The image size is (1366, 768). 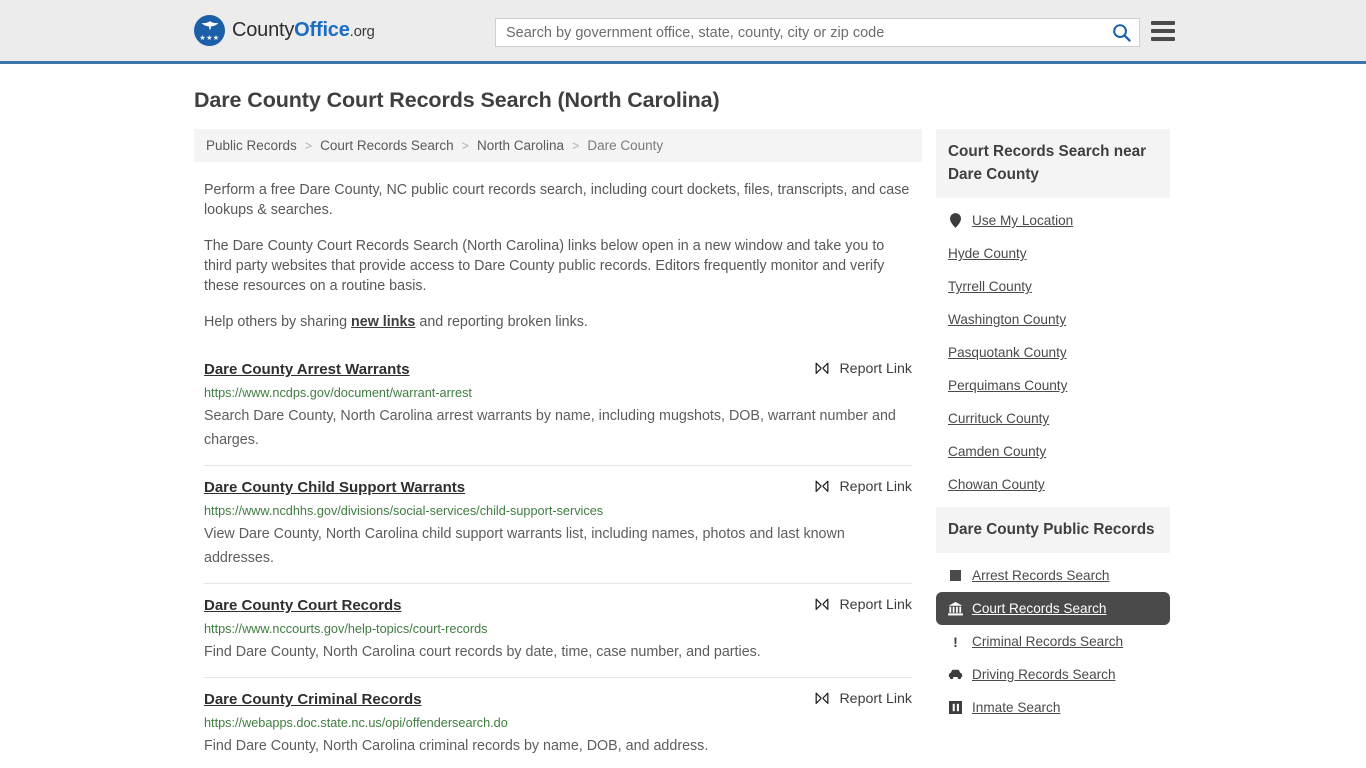 I want to click on breadcrumb-item-north-carolina: North Carolina, so click(x=520, y=145).